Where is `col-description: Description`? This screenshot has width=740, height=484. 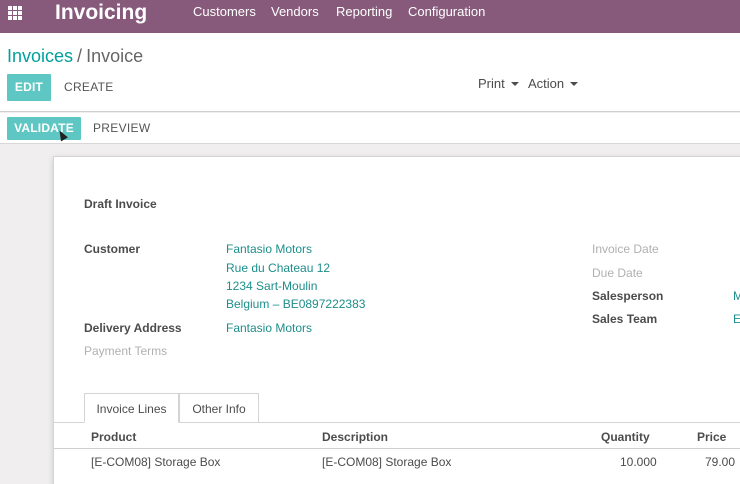 col-description: Description is located at coordinates (355, 437).